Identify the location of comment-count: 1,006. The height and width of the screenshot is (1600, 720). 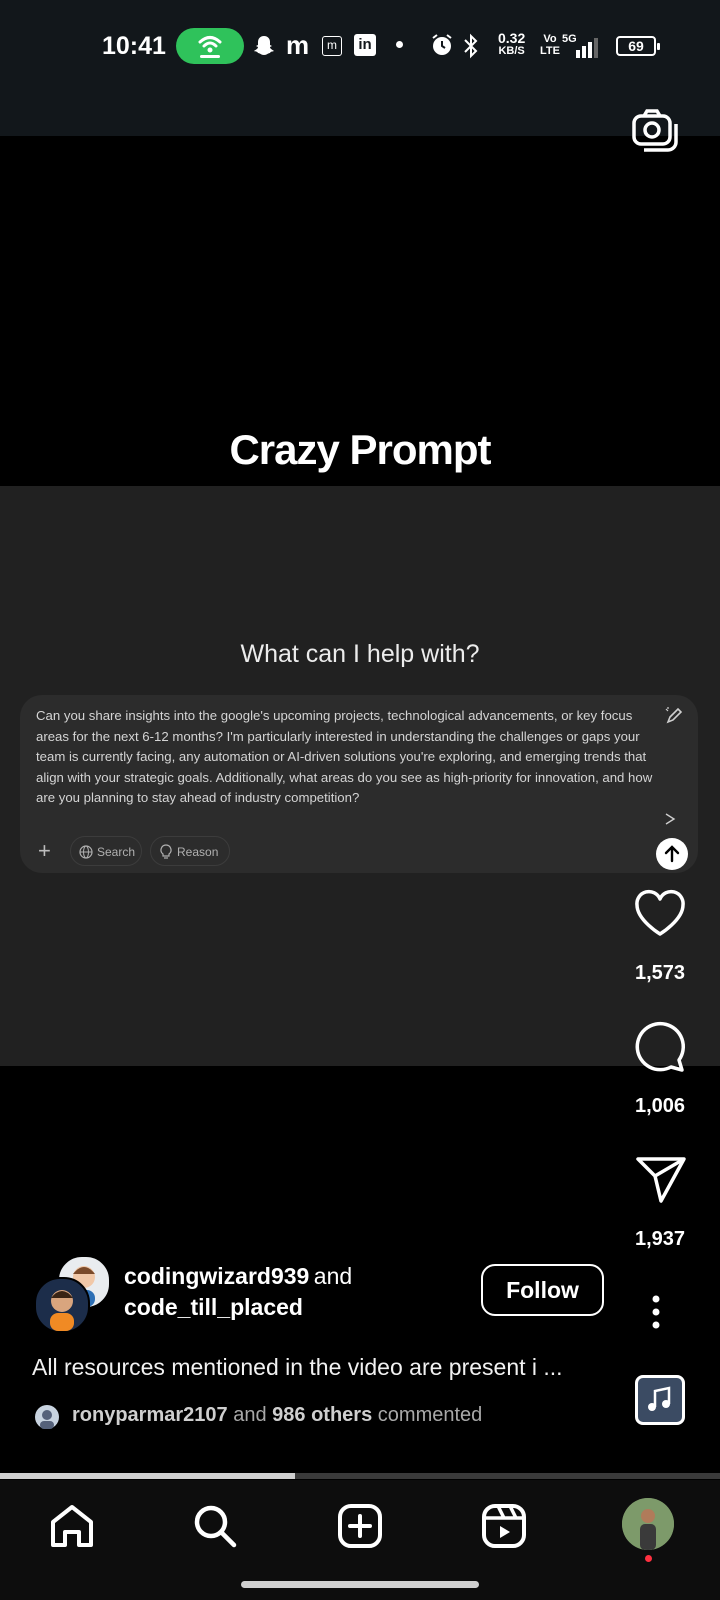
(660, 1106).